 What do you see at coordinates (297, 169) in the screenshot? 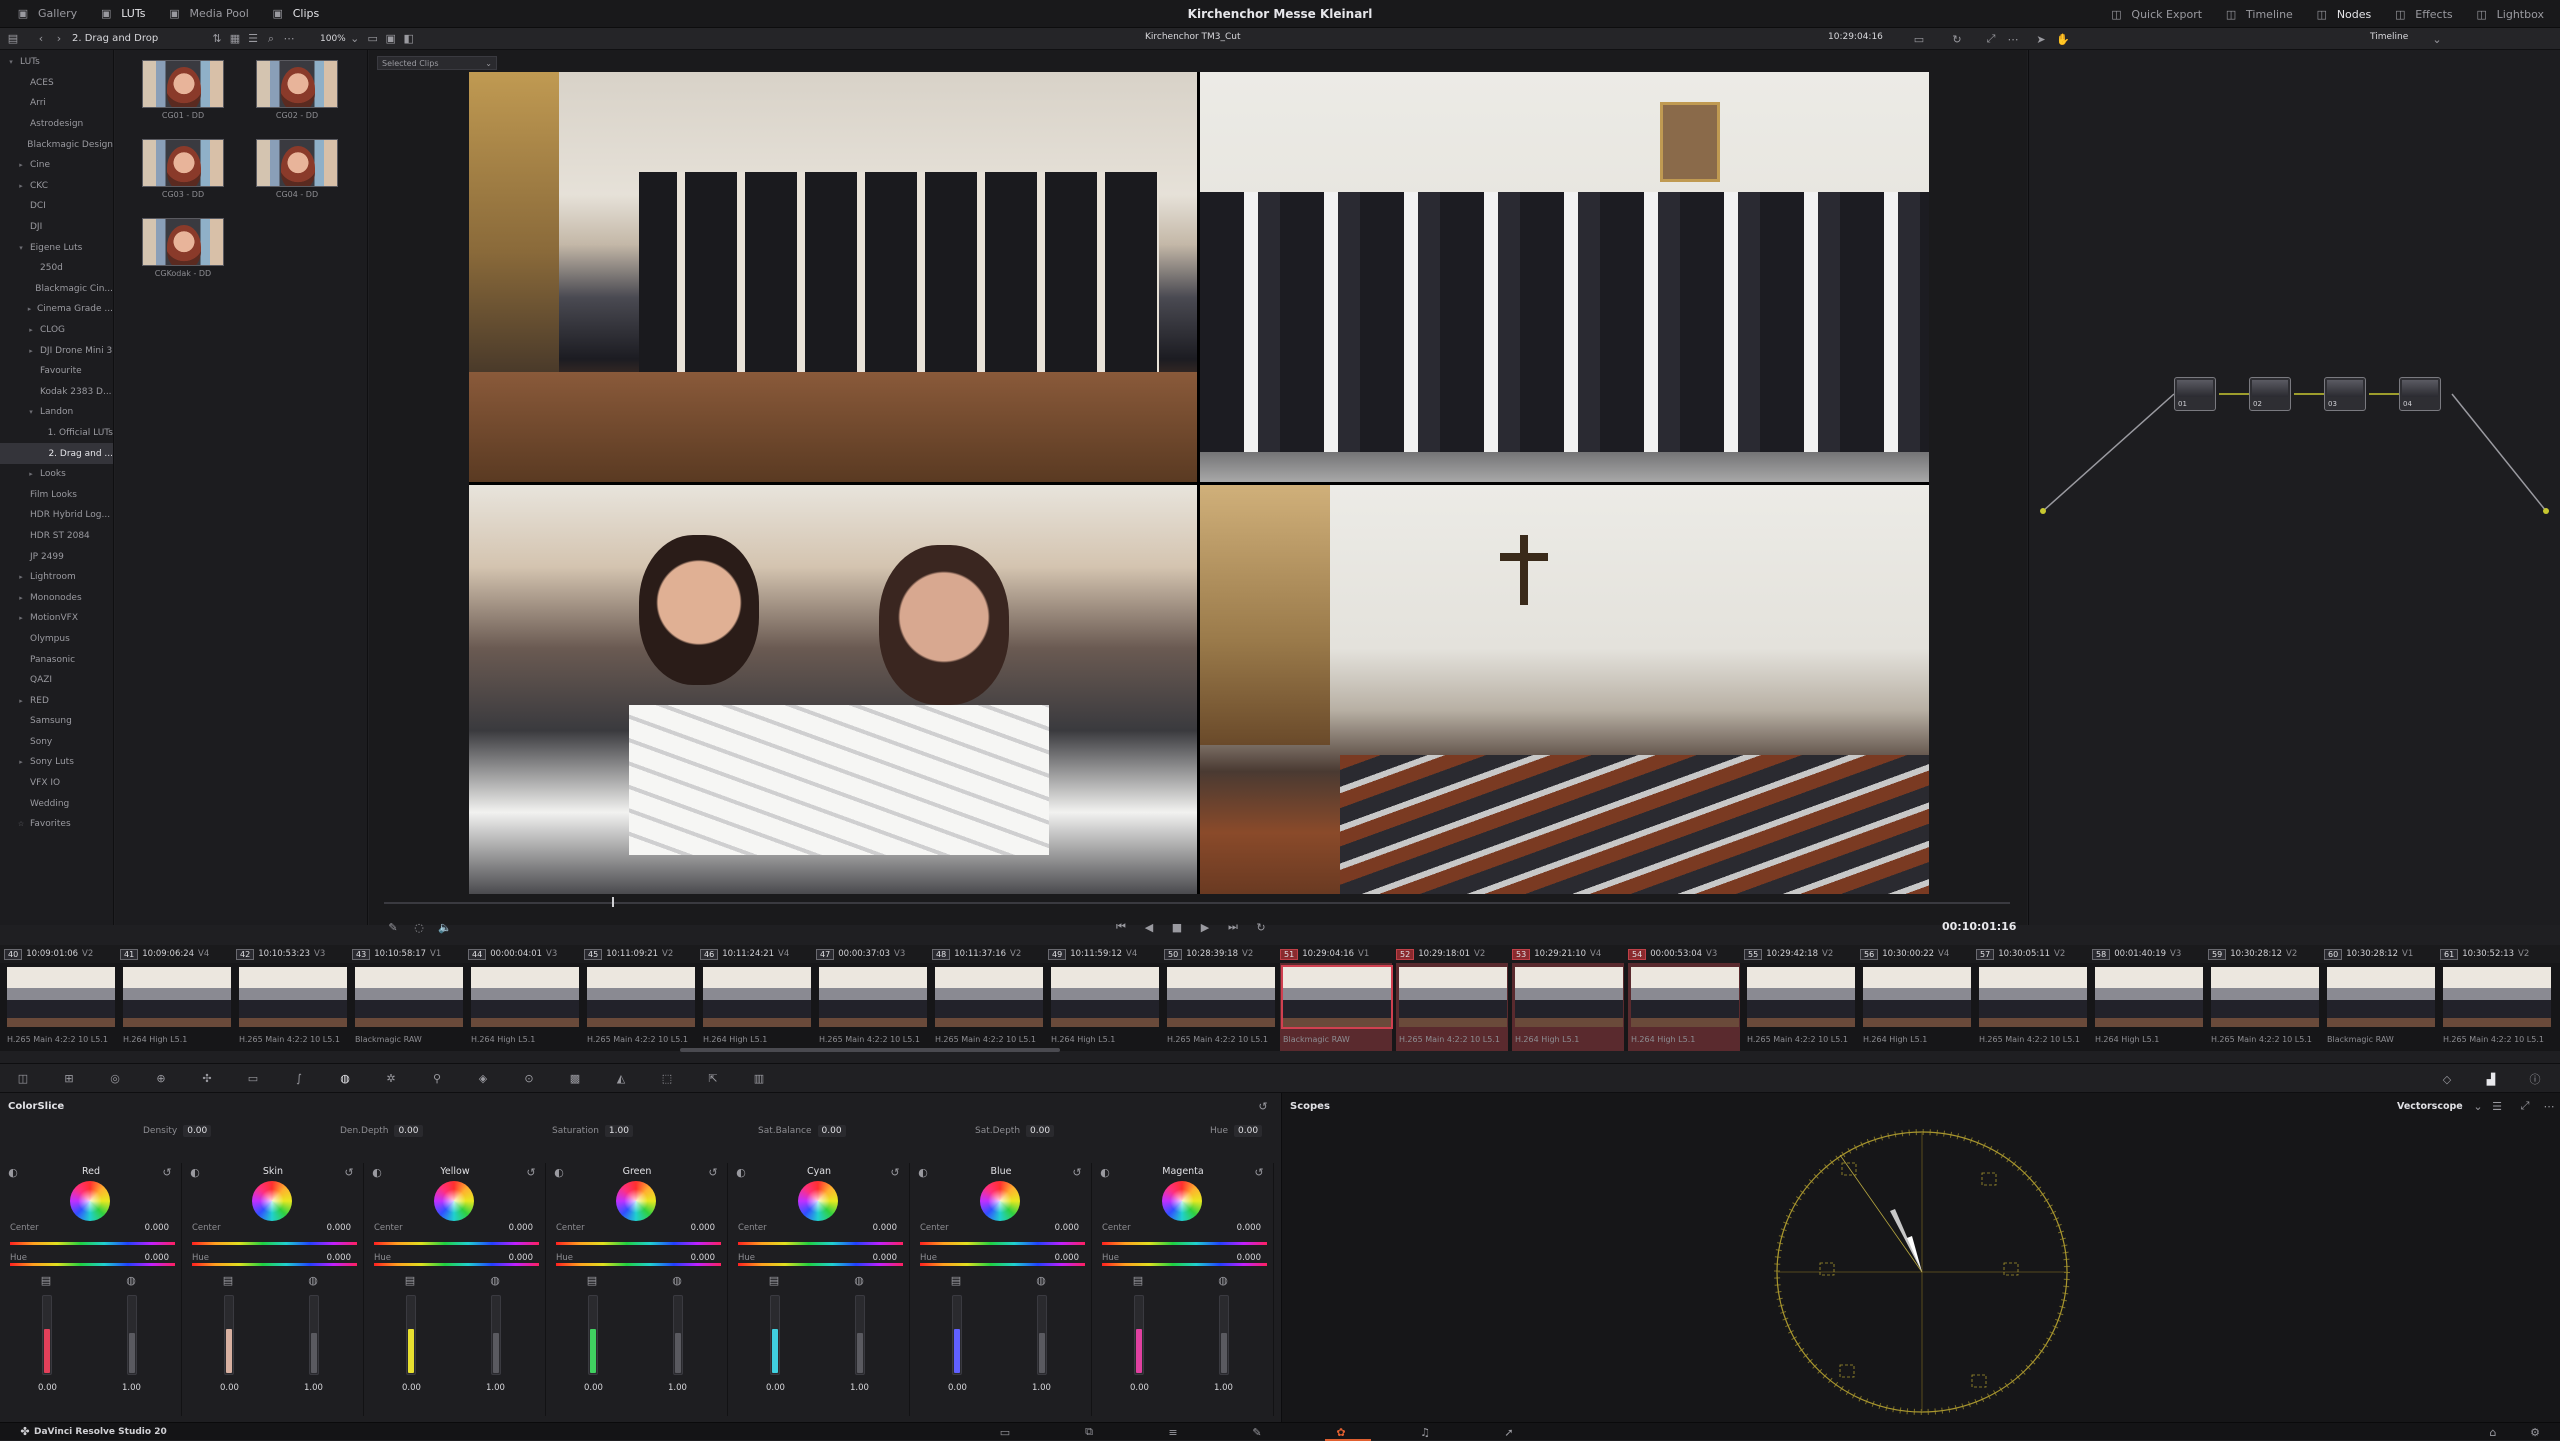
I see `lut-thumbnail: CG04 - DD` at bounding box center [297, 169].